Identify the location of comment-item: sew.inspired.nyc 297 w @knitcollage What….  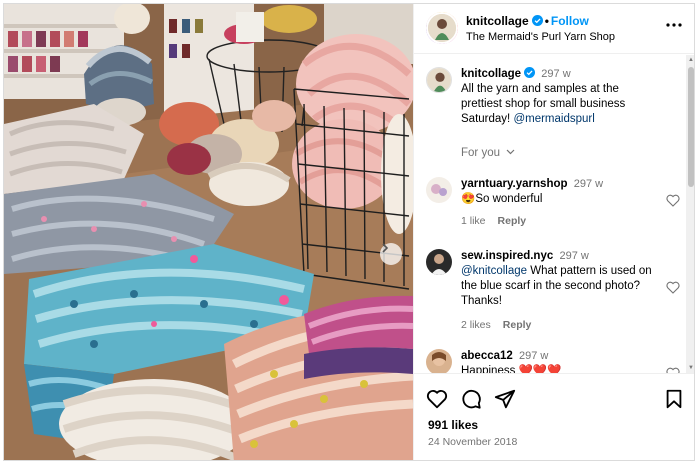
(554, 290).